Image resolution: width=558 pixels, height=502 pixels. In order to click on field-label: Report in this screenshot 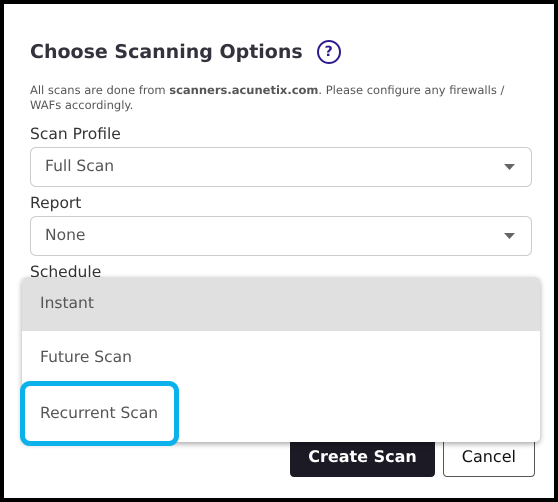, I will do `click(56, 203)`.